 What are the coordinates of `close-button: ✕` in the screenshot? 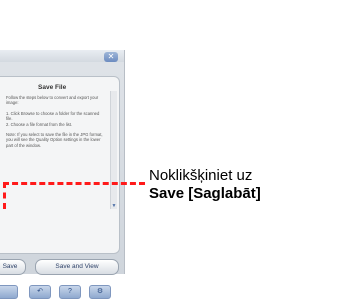 It's located at (111, 57).